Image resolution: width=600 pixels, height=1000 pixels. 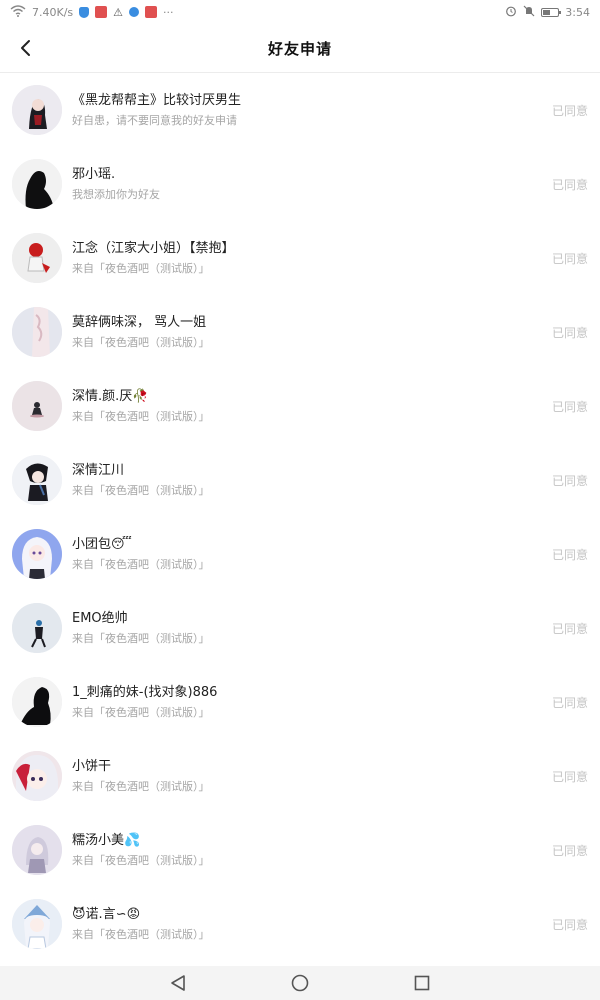 I want to click on requester-name: 邪小瑶., so click(x=94, y=174).